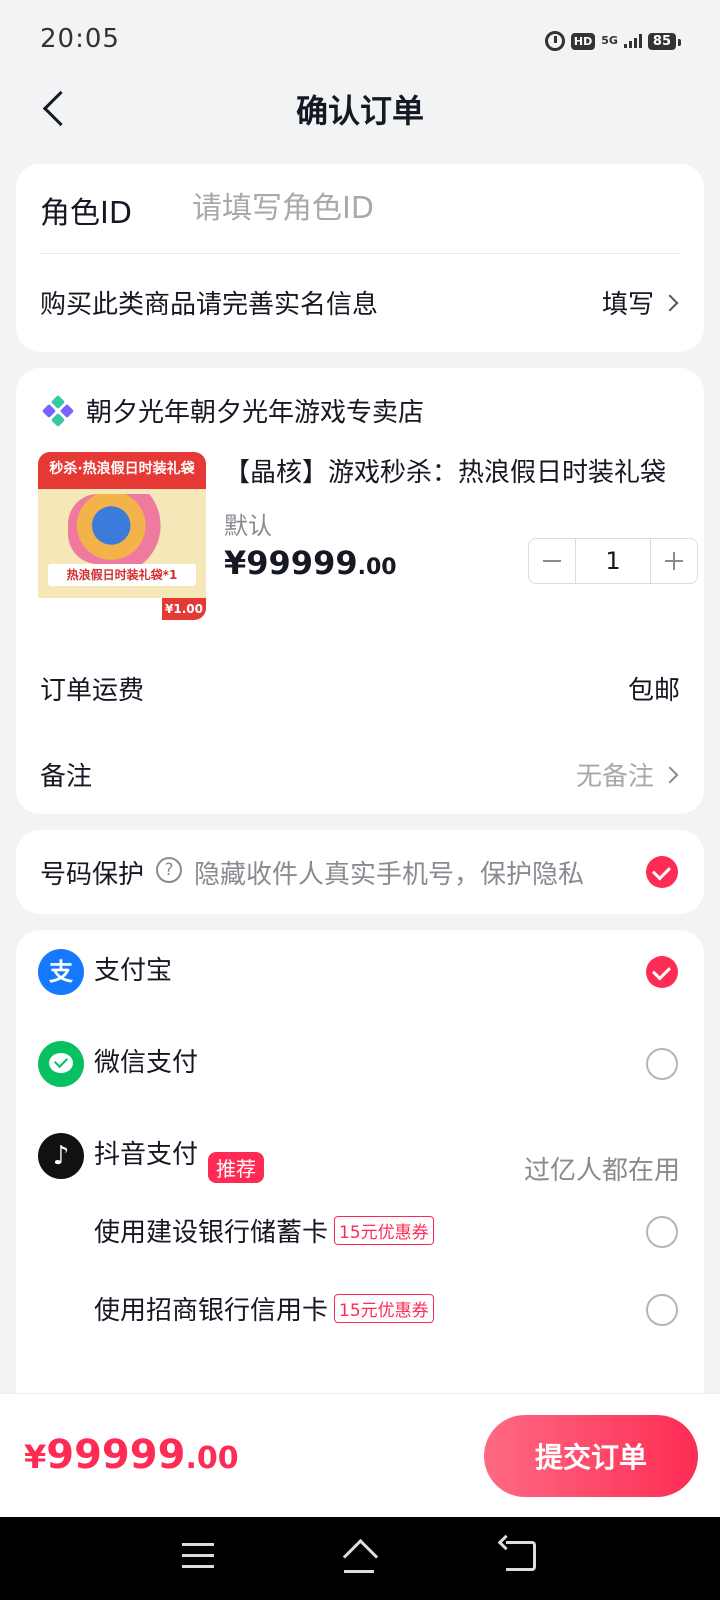 This screenshot has height=1600, width=720. Describe the element at coordinates (211, 1233) in the screenshot. I see `ccb-card-label: 使用建设银行储蓄卡` at that location.